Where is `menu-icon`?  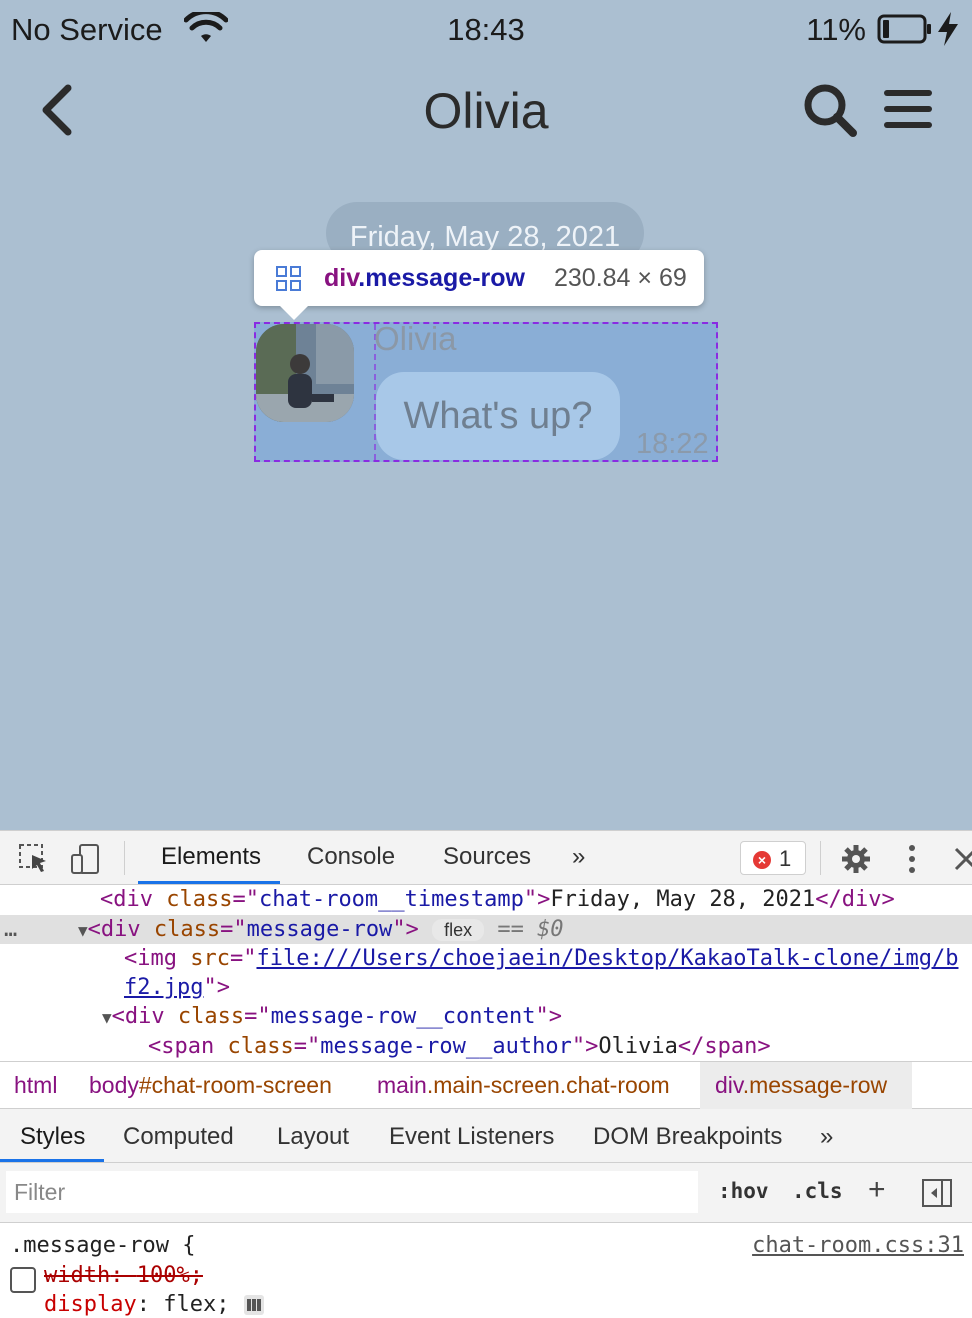 menu-icon is located at coordinates (908, 109).